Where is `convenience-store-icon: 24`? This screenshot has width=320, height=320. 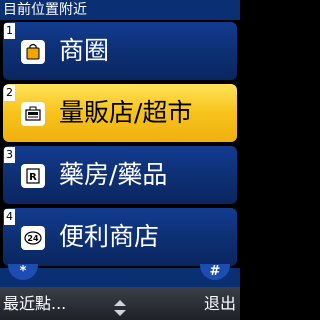 convenience-store-icon: 24 is located at coordinates (33, 238).